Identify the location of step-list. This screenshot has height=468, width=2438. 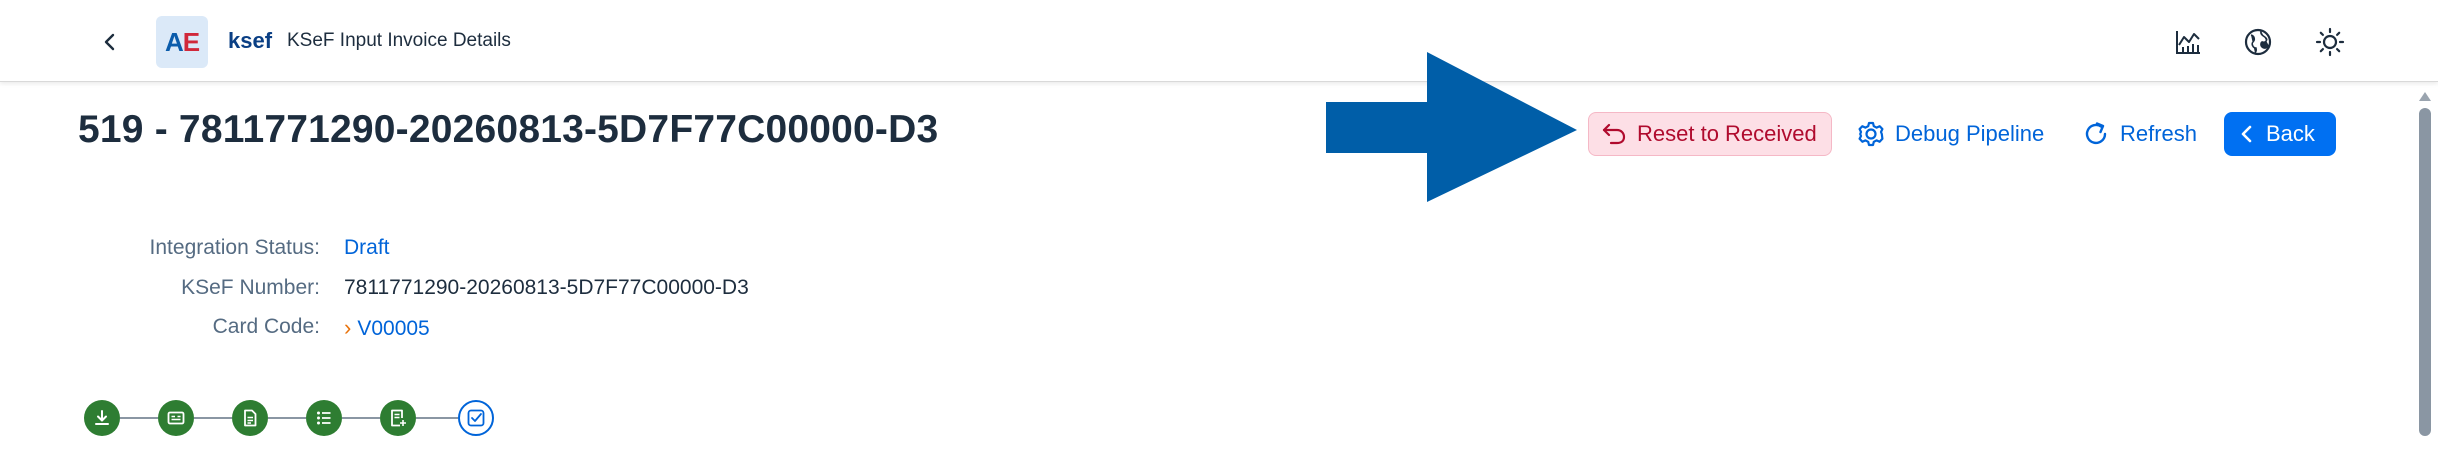
(324, 418).